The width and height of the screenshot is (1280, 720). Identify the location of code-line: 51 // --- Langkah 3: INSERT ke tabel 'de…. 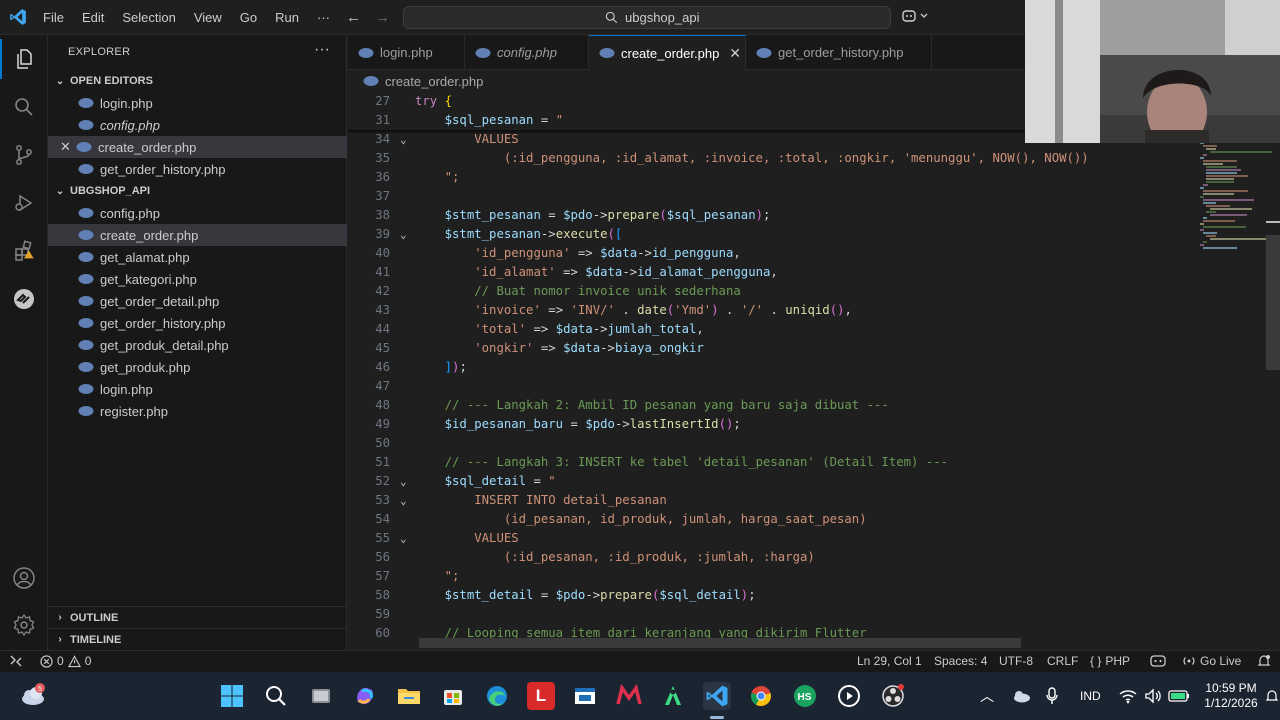
(769, 462).